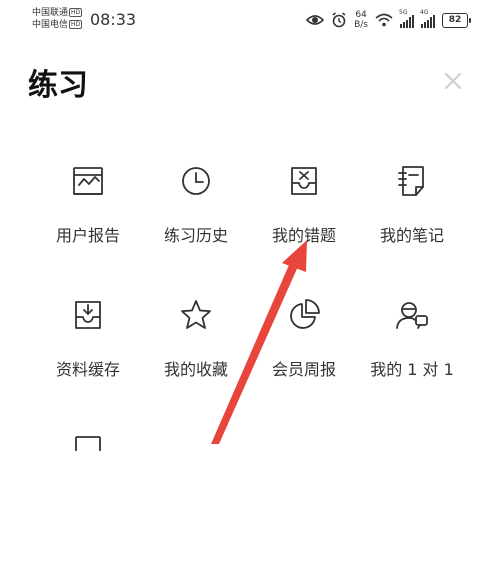  I want to click on signal-4g-icon: 4G, so click(427, 18).